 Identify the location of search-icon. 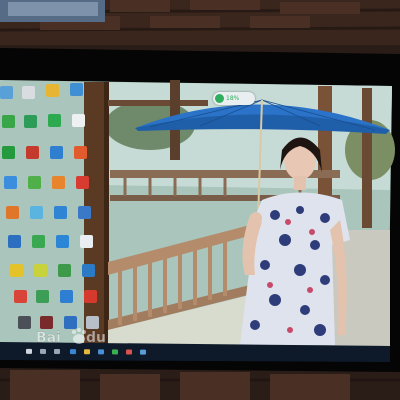
(43, 351).